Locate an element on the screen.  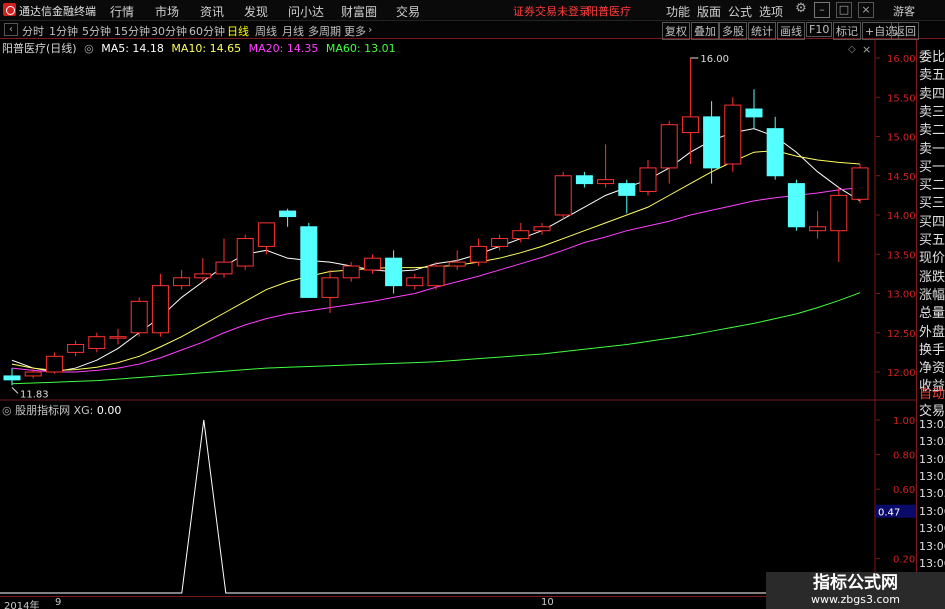
price-tick-label: 12.50 is located at coordinates (901, 334).